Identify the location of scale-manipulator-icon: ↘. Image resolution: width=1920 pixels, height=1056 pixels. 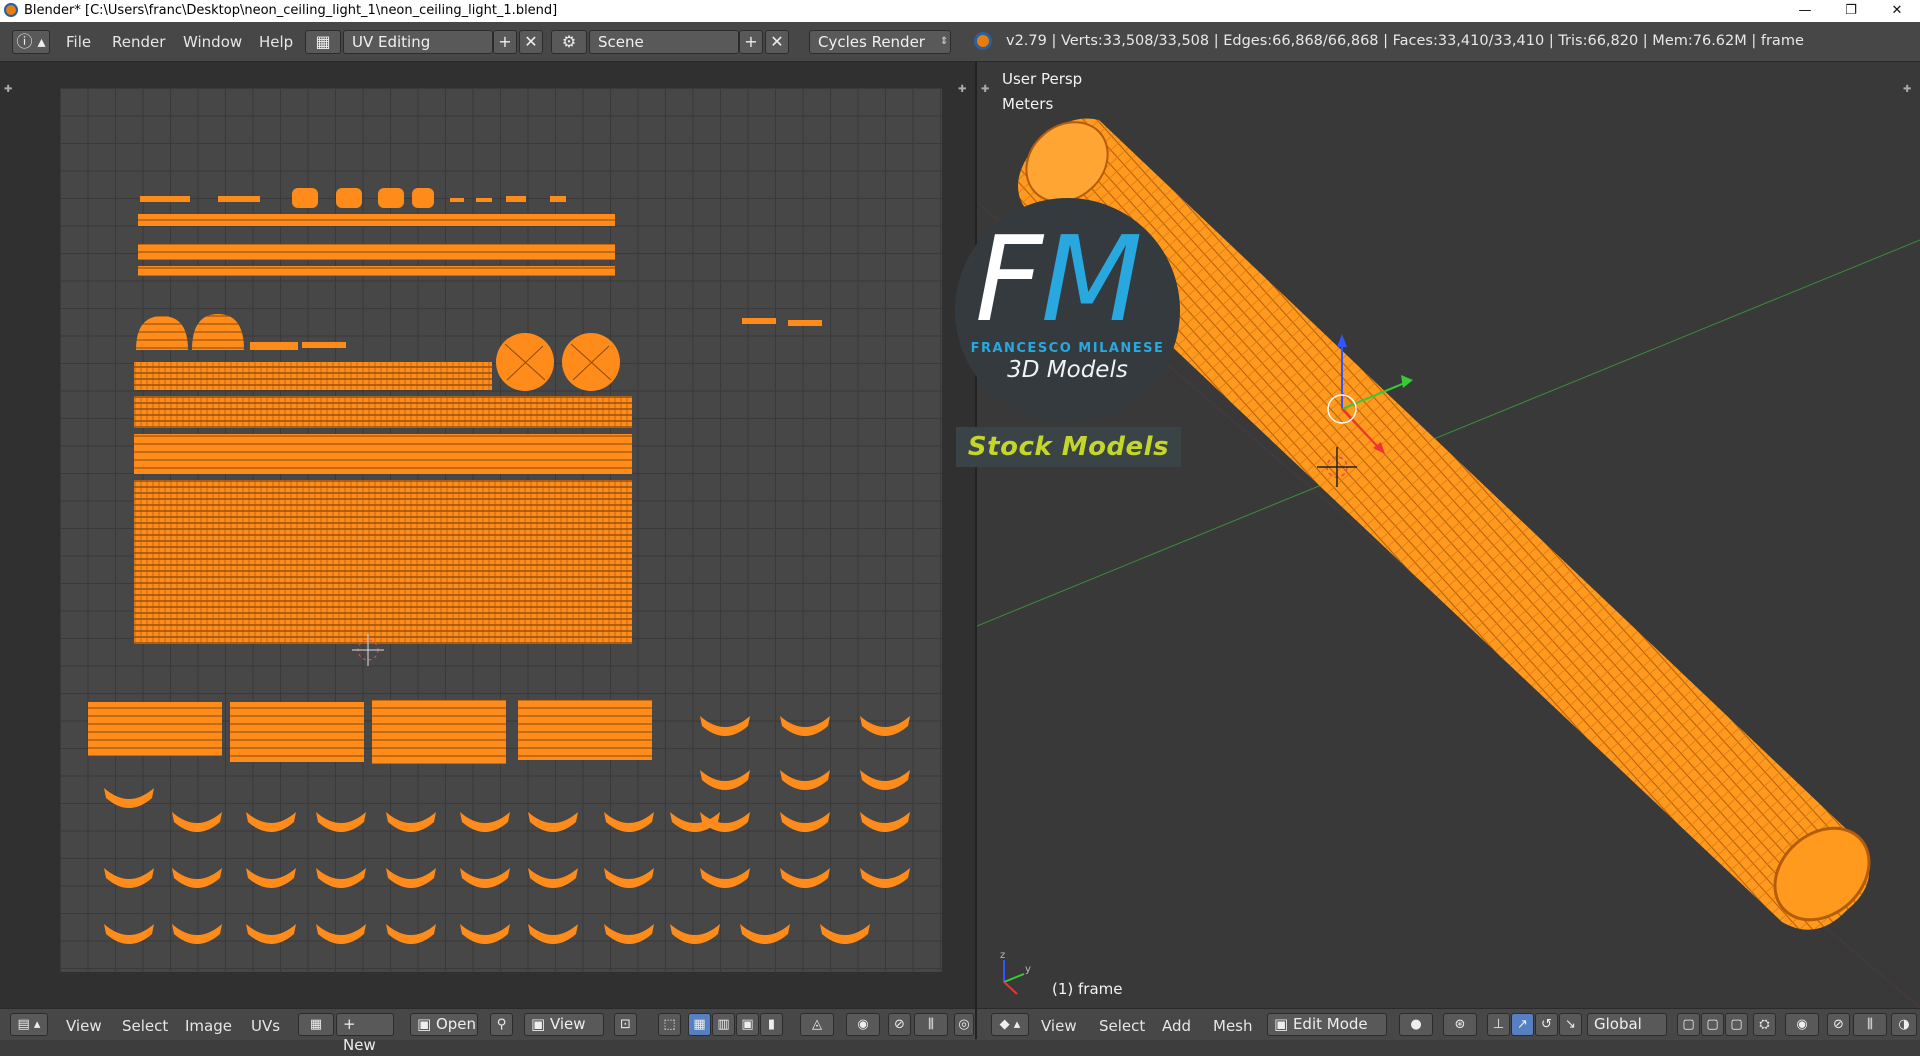
(1570, 1024).